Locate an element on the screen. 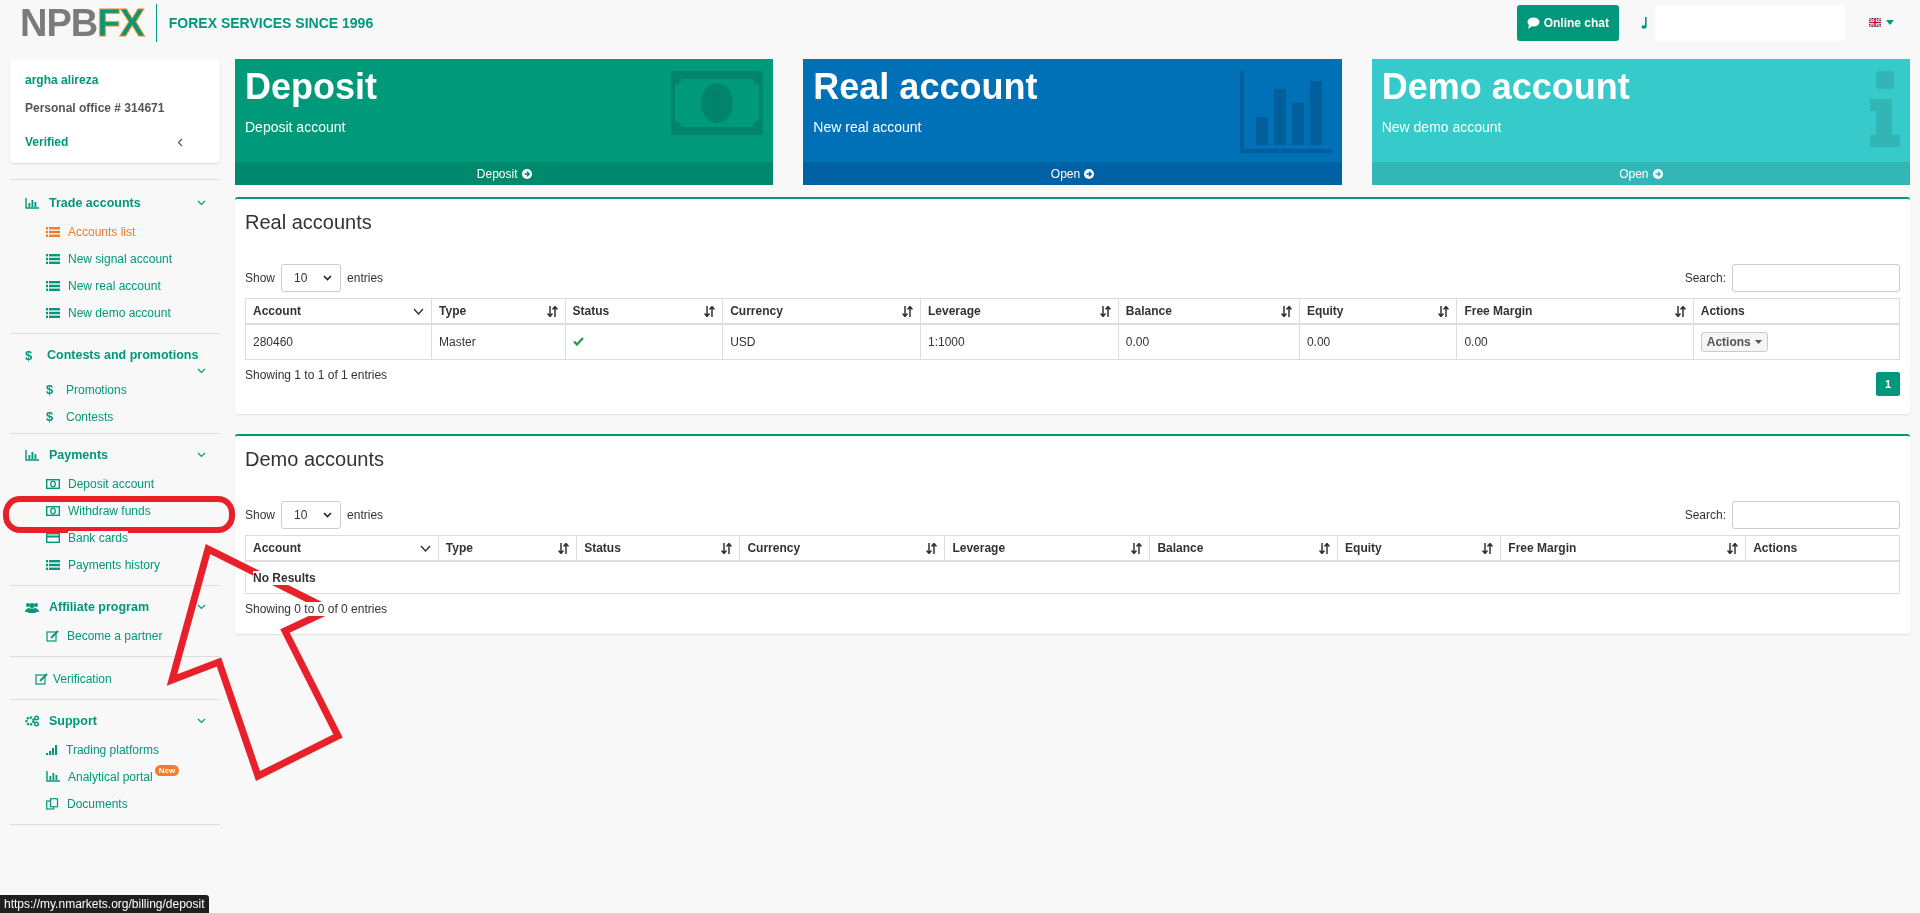  sidebar-item: New signal account is located at coordinates (115, 258).